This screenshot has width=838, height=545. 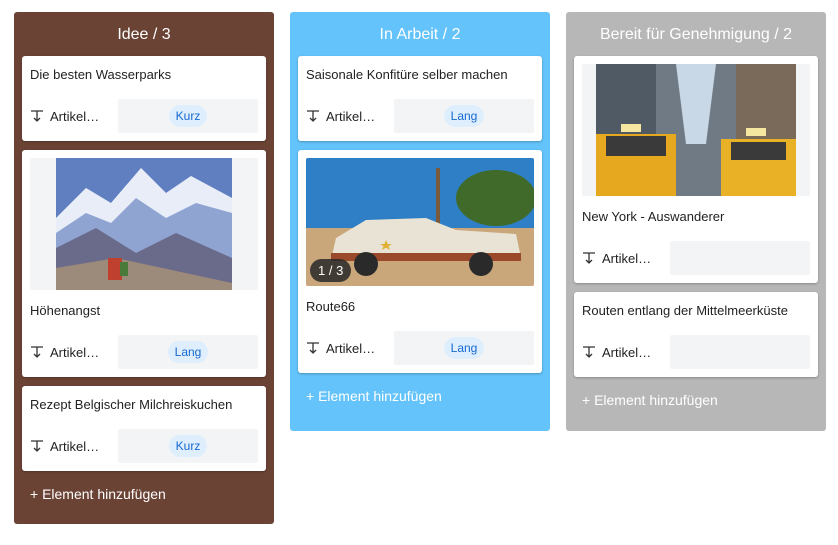 I want to click on card-title: Die besten Wasserparks, so click(x=101, y=74).